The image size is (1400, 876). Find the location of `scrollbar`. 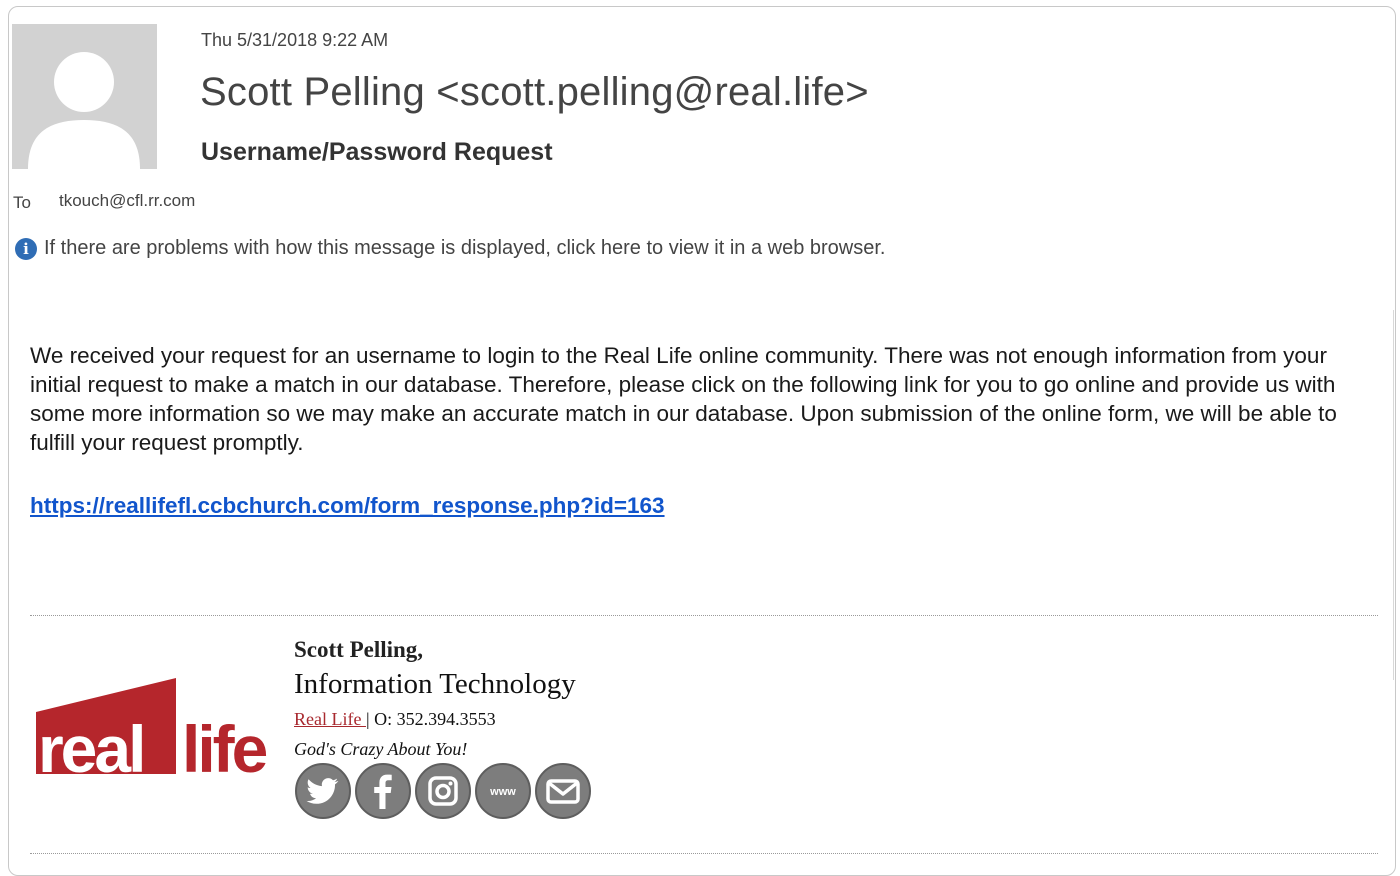

scrollbar is located at coordinates (1395, 495).